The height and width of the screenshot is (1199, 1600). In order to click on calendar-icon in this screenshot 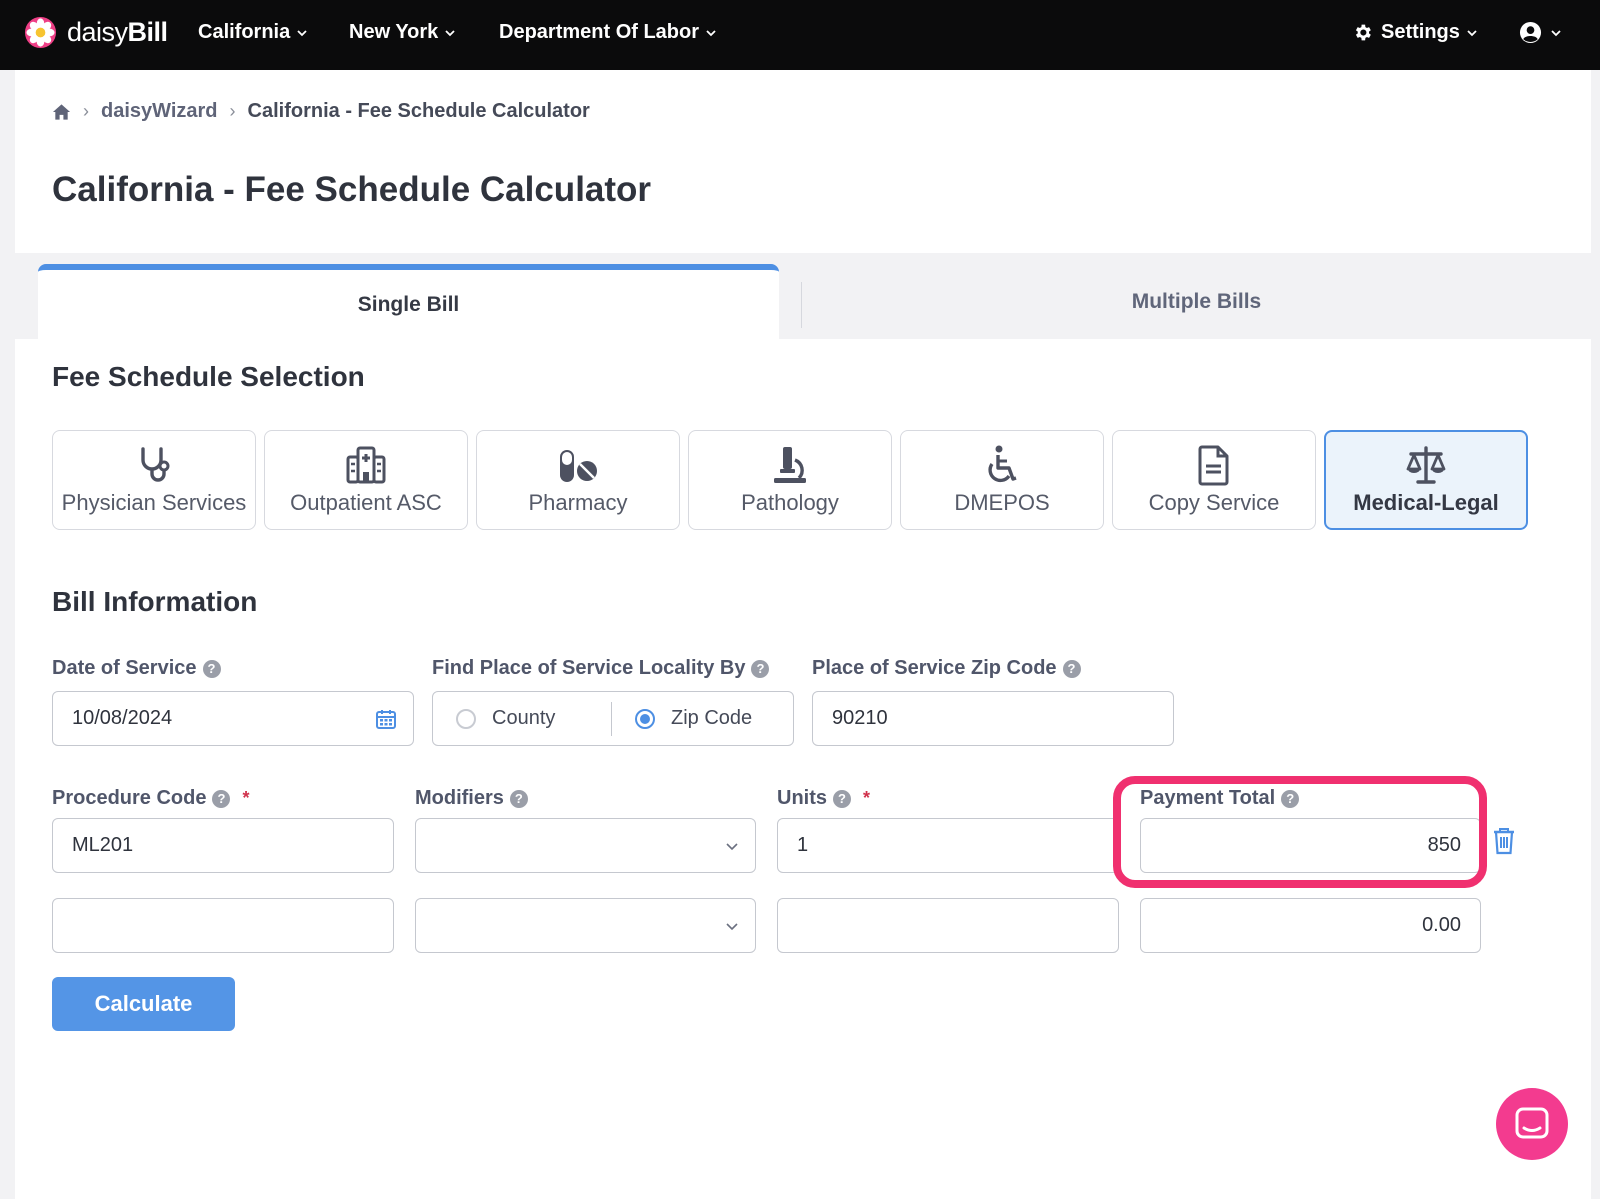, I will do `click(386, 719)`.